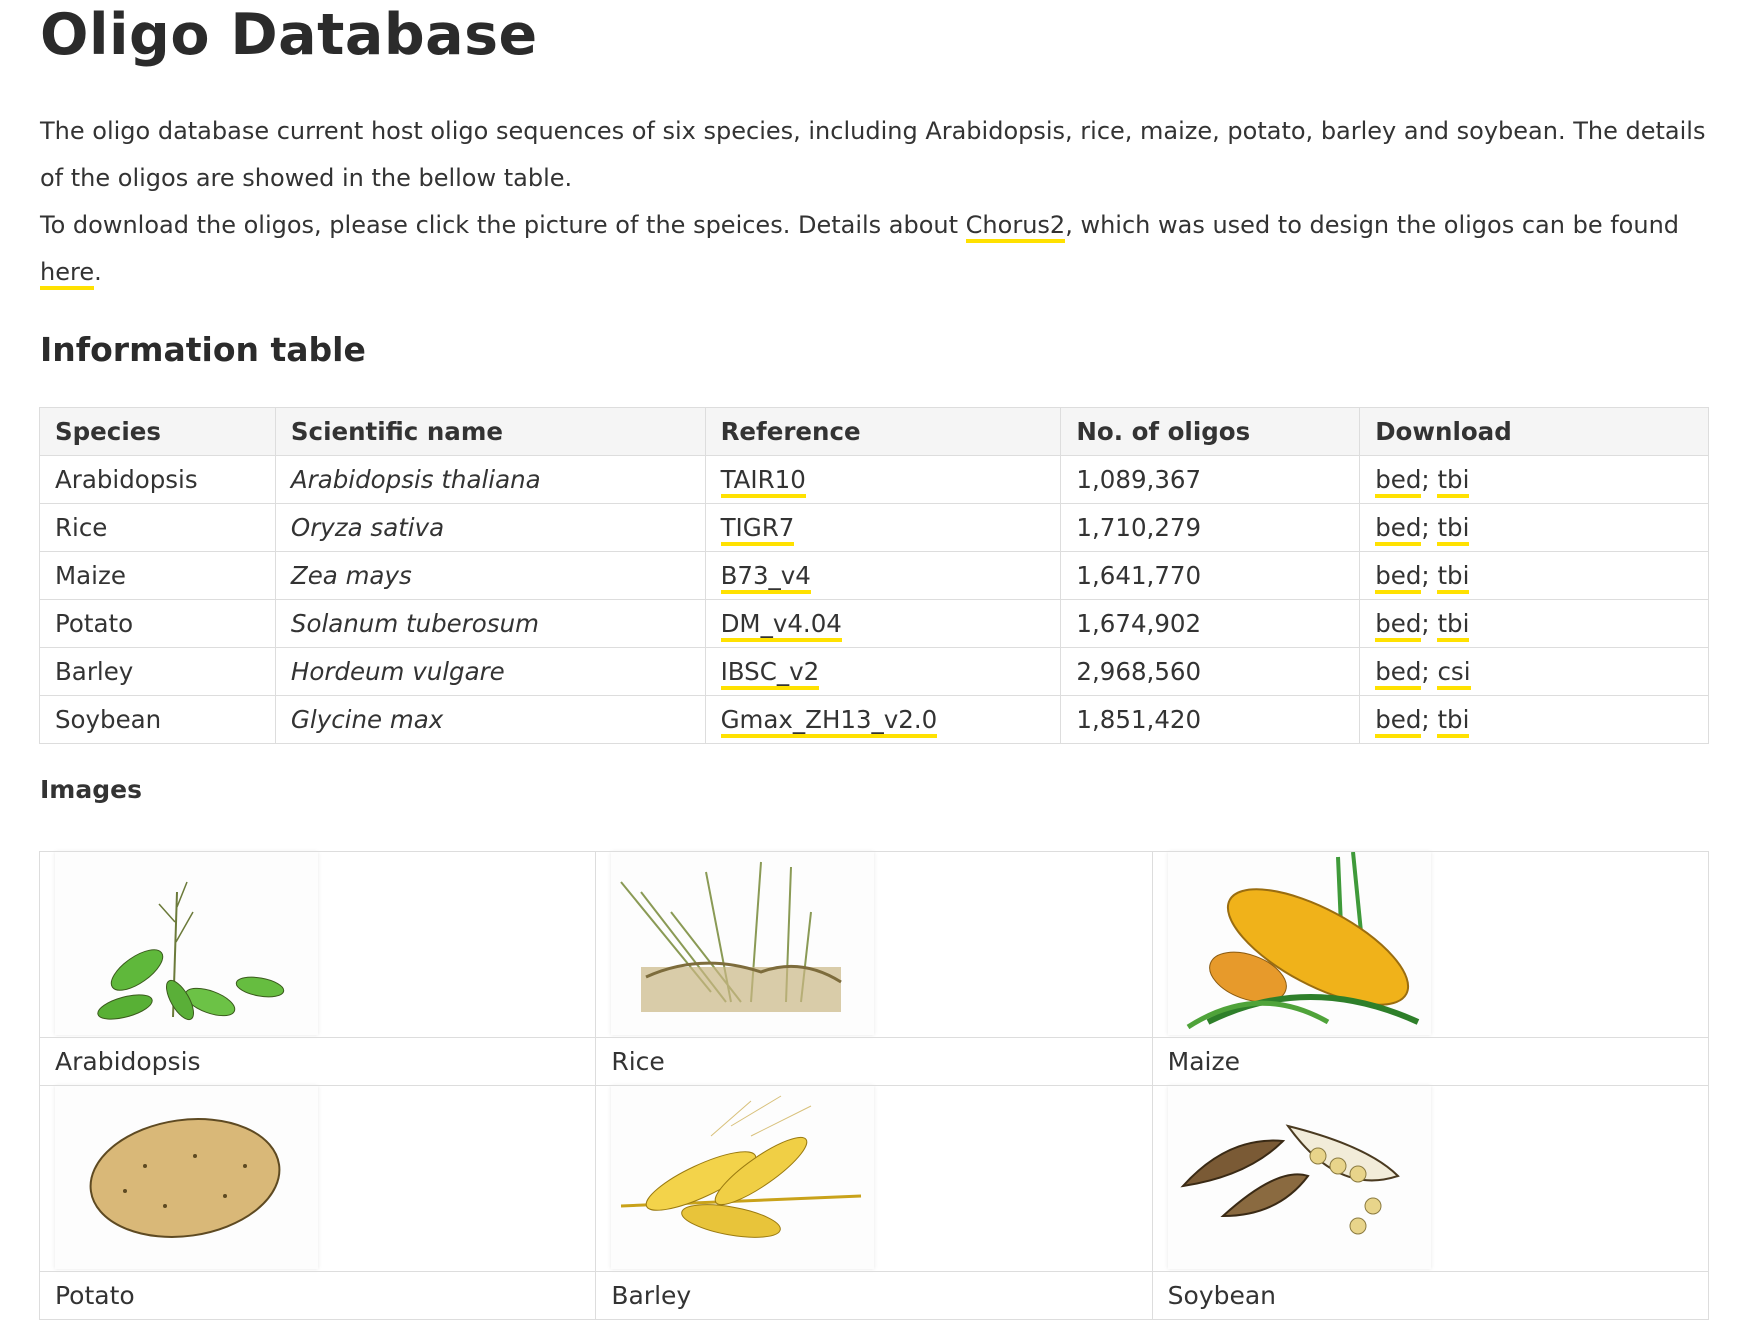 Image resolution: width=1740 pixels, height=1339 pixels. I want to click on reference-link: TAIR10, so click(763, 481).